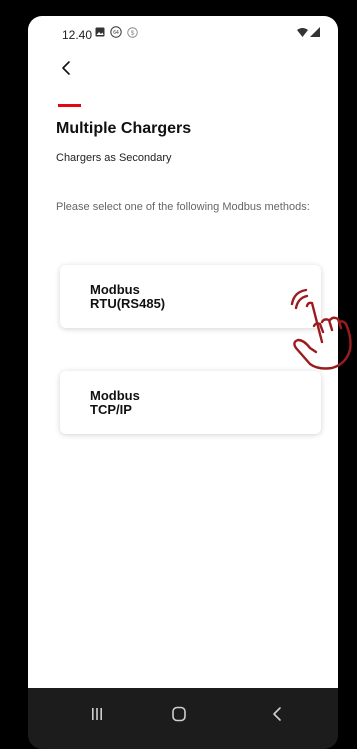 This screenshot has width=357, height=749. I want to click on modbus-tcp-option: Modbus TCP/IP, so click(190, 402).